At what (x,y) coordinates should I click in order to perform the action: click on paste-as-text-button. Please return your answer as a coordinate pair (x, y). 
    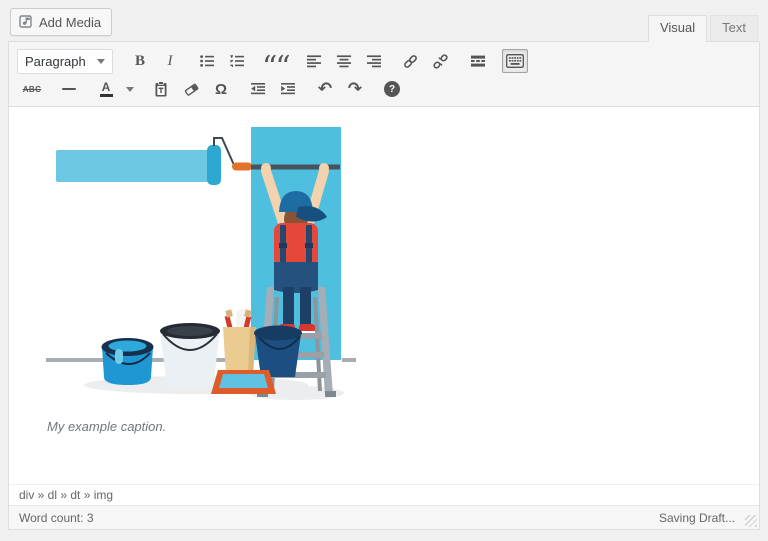
    Looking at the image, I should click on (161, 89).